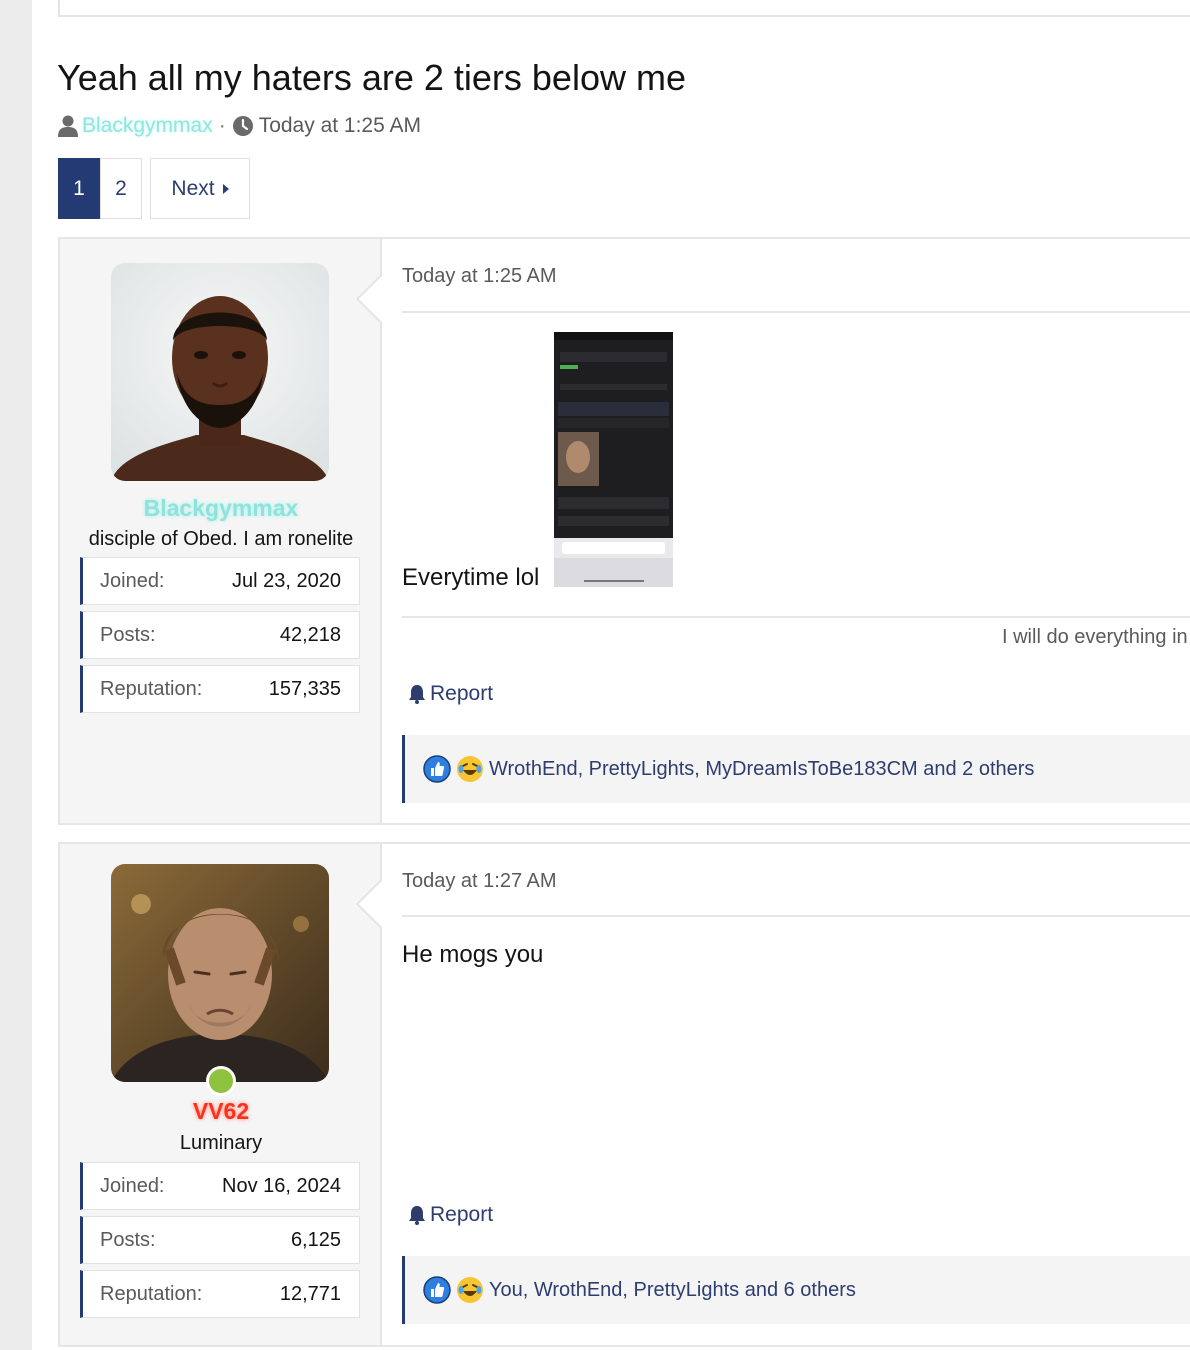  What do you see at coordinates (221, 539) in the screenshot?
I see `user-title: disciple of Obed. I am ronelite` at bounding box center [221, 539].